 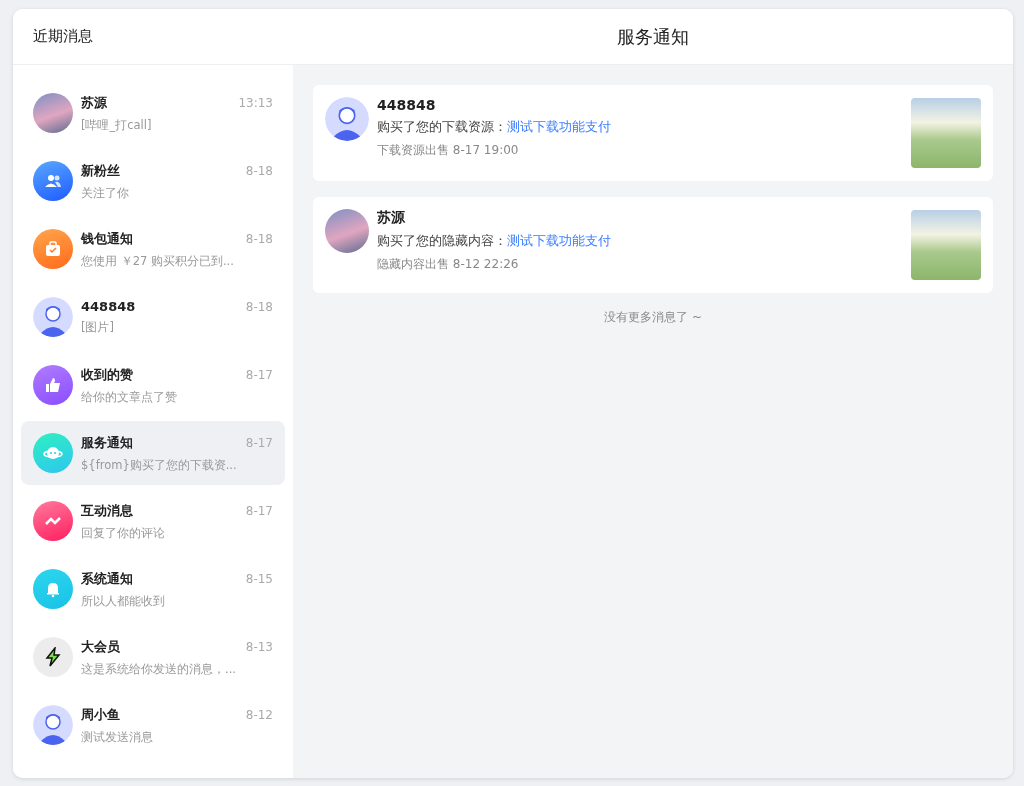 What do you see at coordinates (107, 238) in the screenshot?
I see `contact-name: 钱包通知` at bounding box center [107, 238].